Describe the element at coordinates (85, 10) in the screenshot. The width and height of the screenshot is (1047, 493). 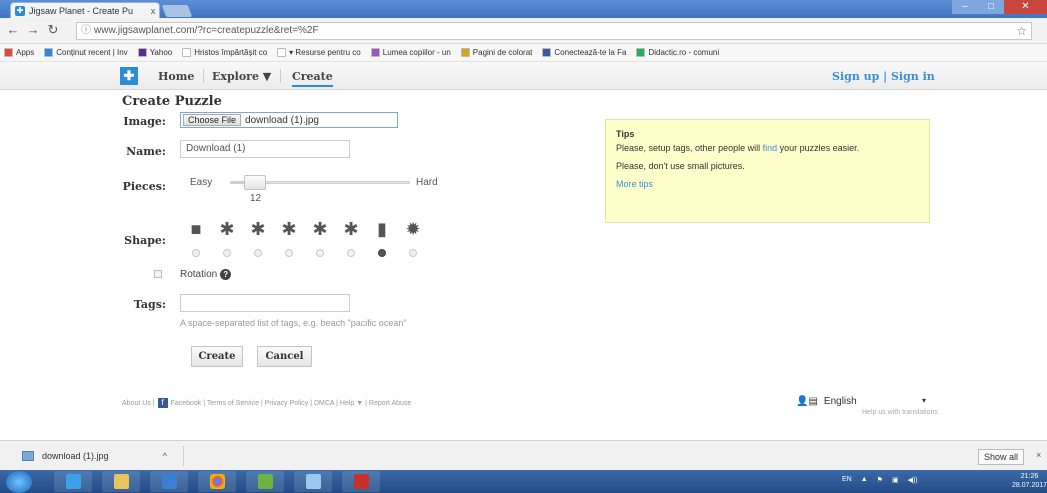
I see `browser-tab: ✚ Jigsaw Planet - Create Pu x` at that location.